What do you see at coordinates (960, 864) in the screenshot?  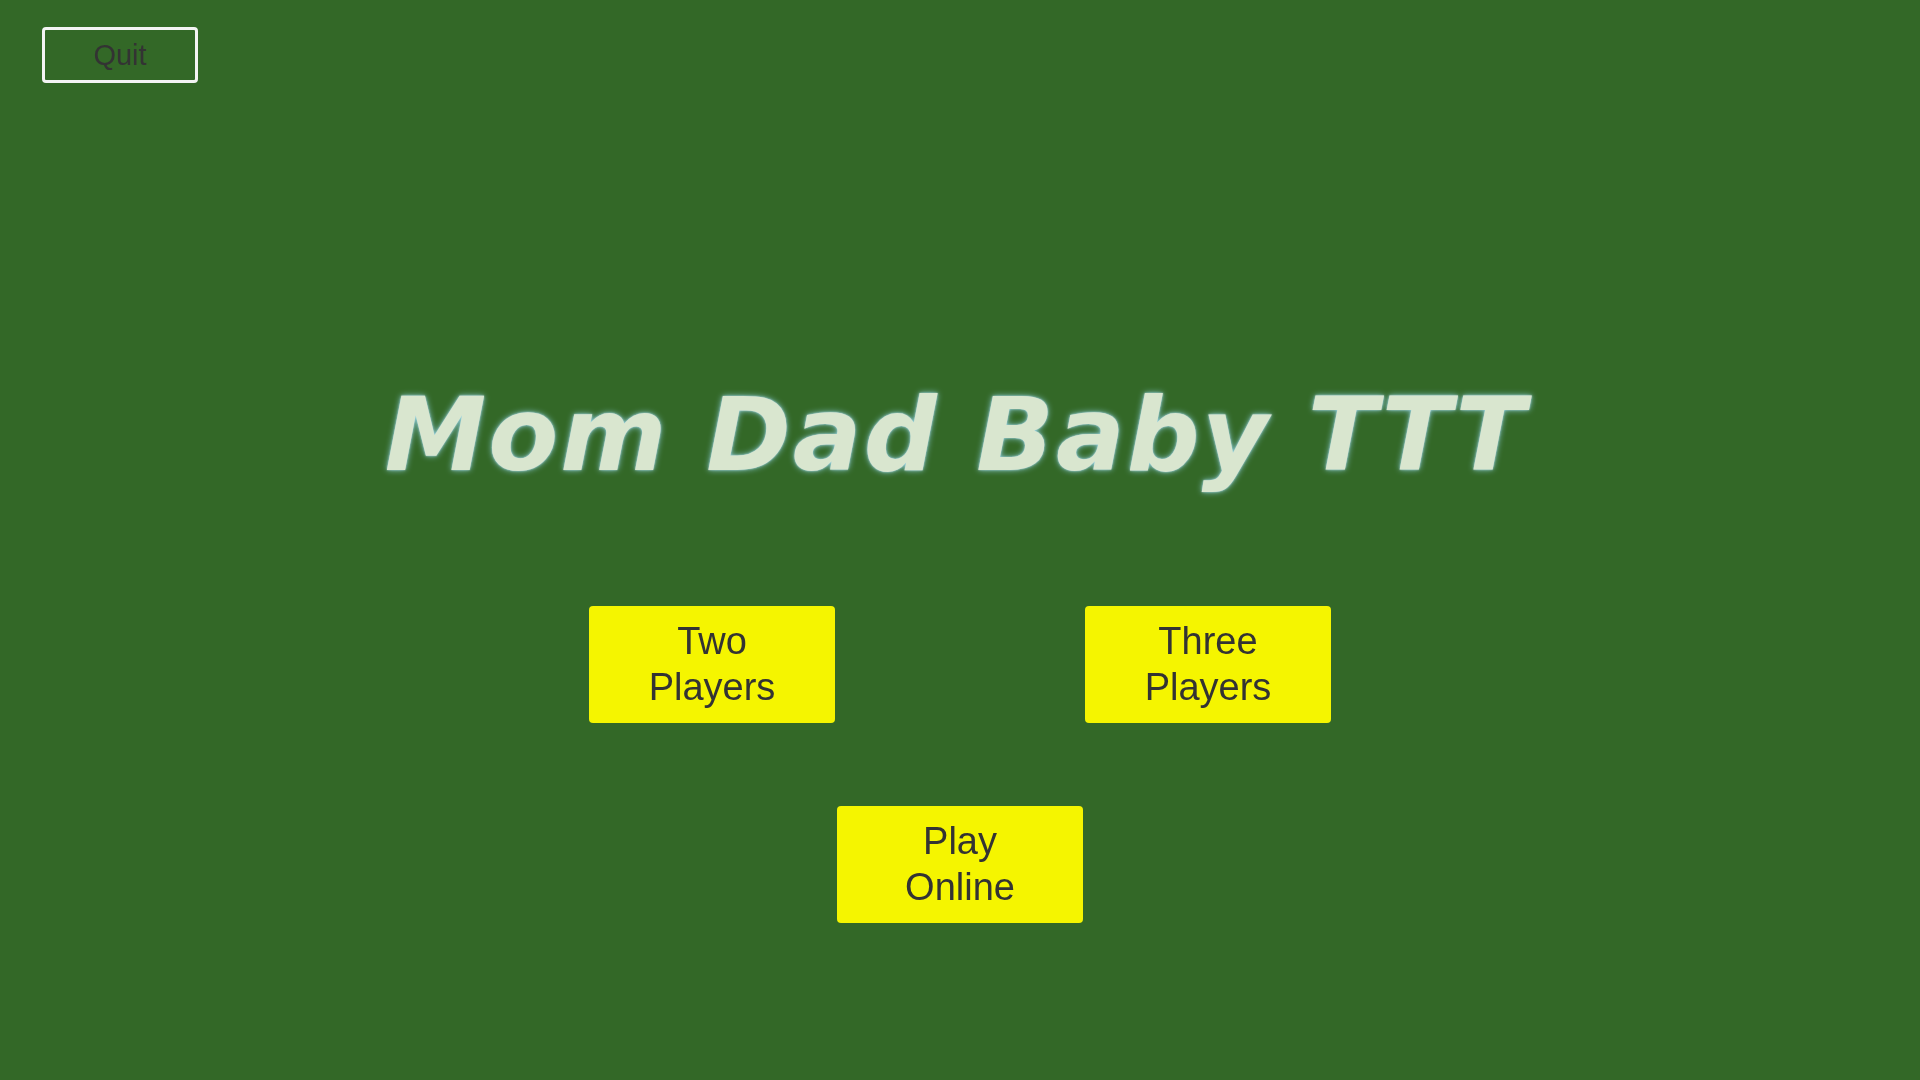 I see `menu-button: Play Online` at bounding box center [960, 864].